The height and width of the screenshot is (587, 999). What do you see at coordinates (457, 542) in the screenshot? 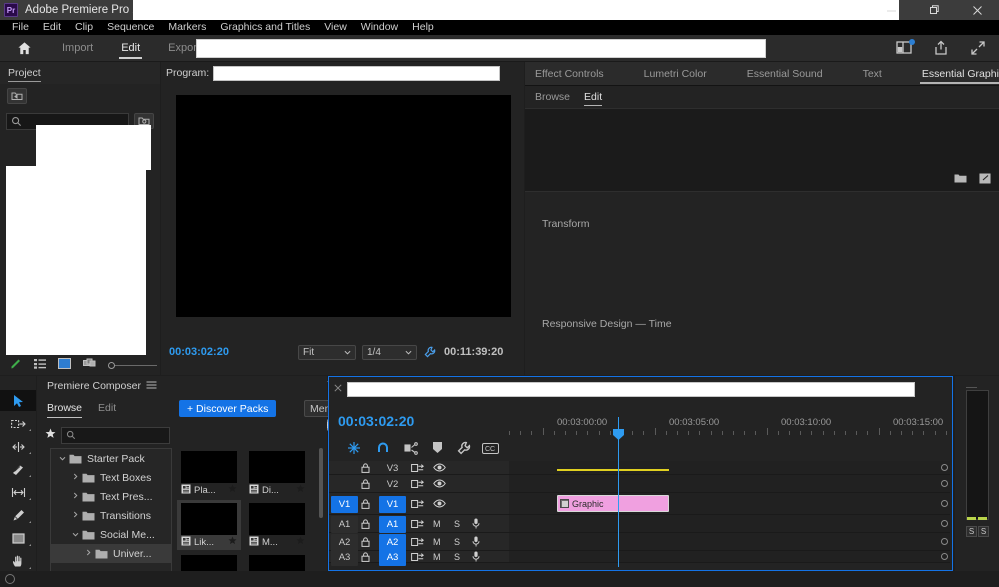
I see `track-solo-button: S` at bounding box center [457, 542].